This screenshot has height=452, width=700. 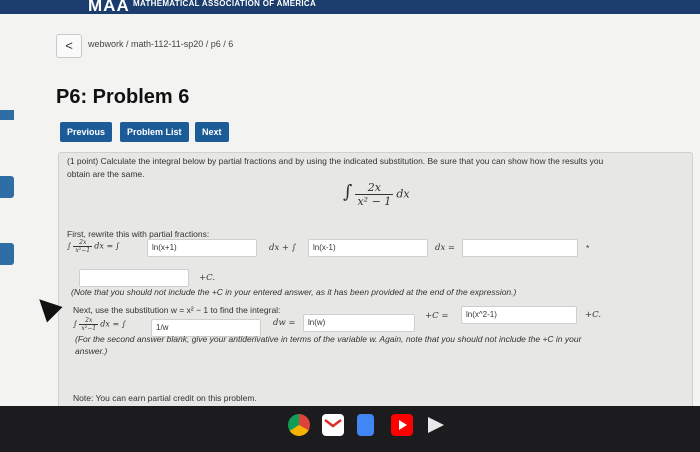 What do you see at coordinates (283, 248) in the screenshot?
I see `part1-mid: dx + ∫` at bounding box center [283, 248].